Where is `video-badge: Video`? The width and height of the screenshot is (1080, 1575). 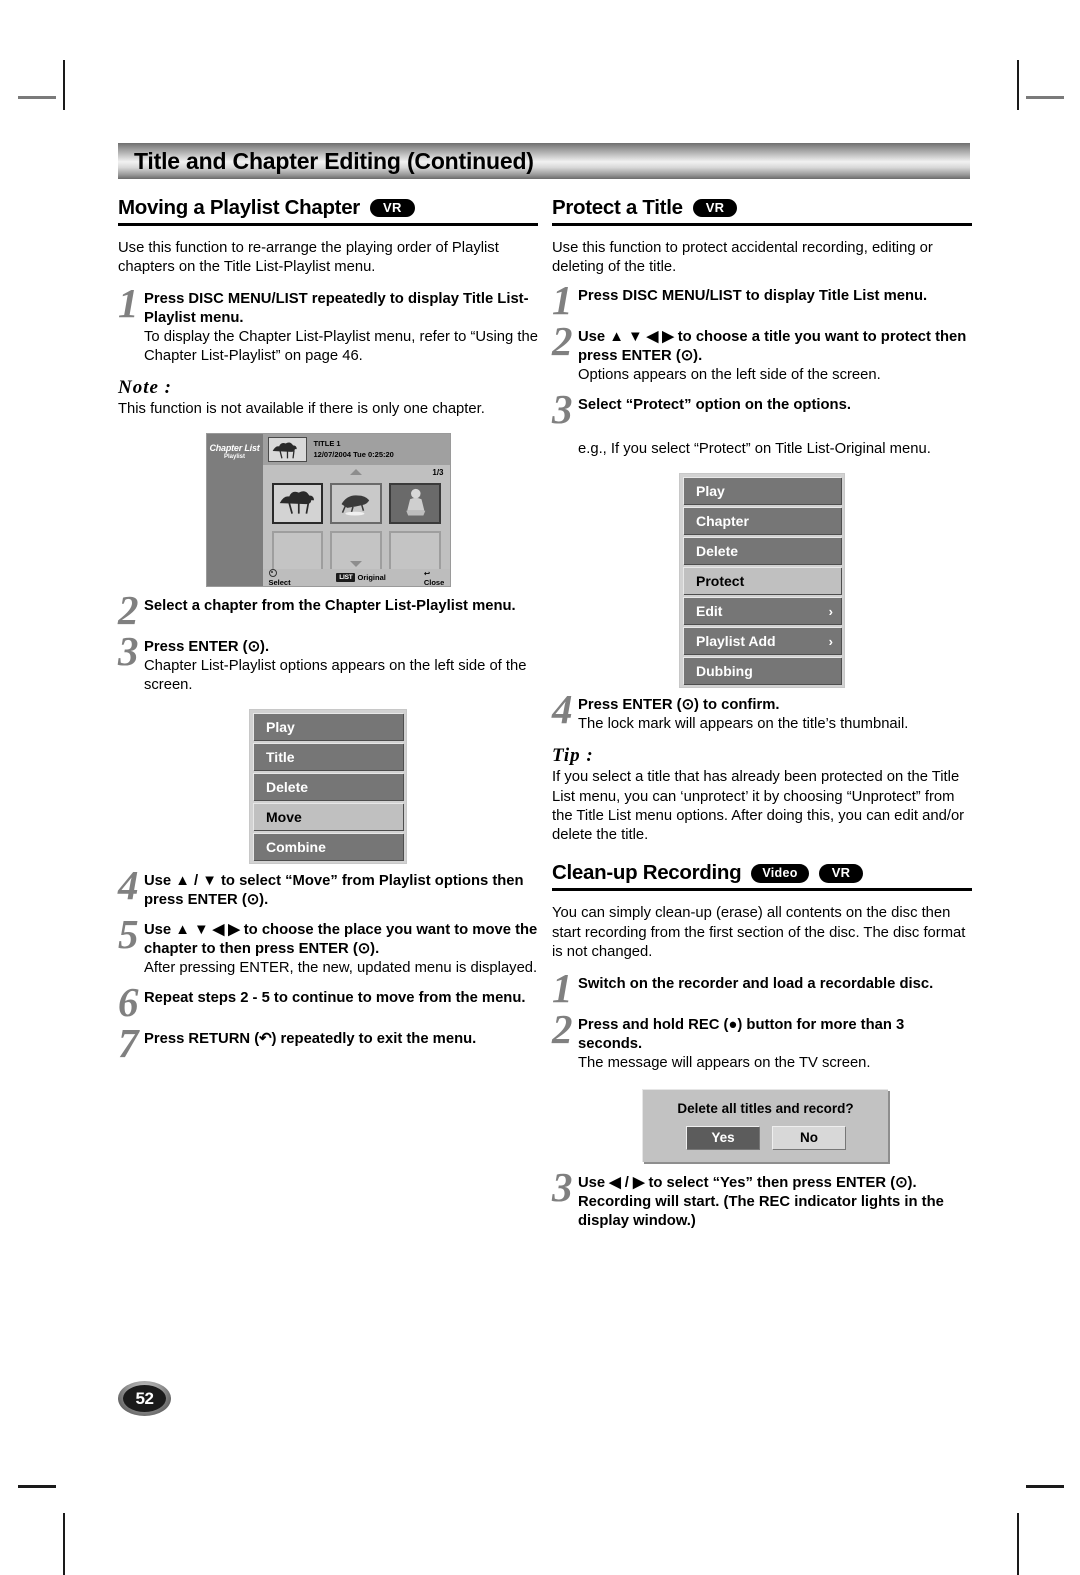 video-badge: Video is located at coordinates (780, 873).